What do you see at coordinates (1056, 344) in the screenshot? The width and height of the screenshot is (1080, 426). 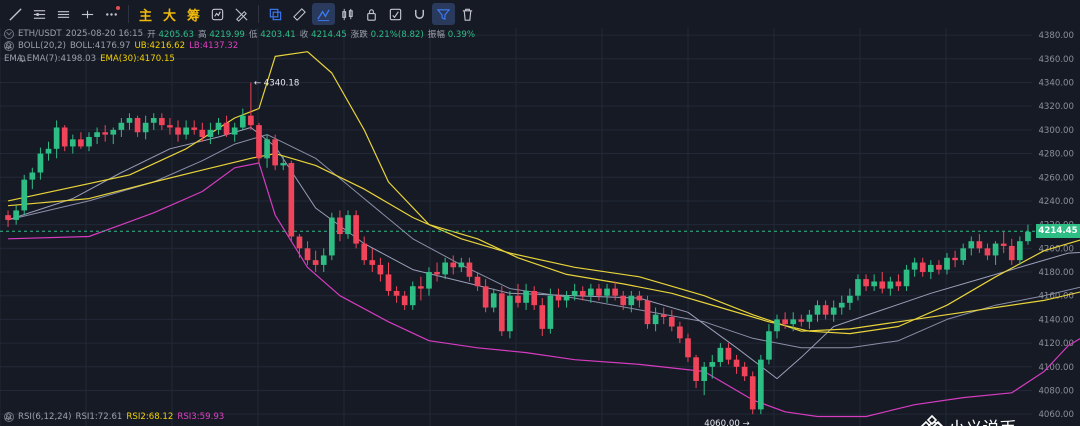 I see `y-axis-tick-label: 4120.00` at bounding box center [1056, 344].